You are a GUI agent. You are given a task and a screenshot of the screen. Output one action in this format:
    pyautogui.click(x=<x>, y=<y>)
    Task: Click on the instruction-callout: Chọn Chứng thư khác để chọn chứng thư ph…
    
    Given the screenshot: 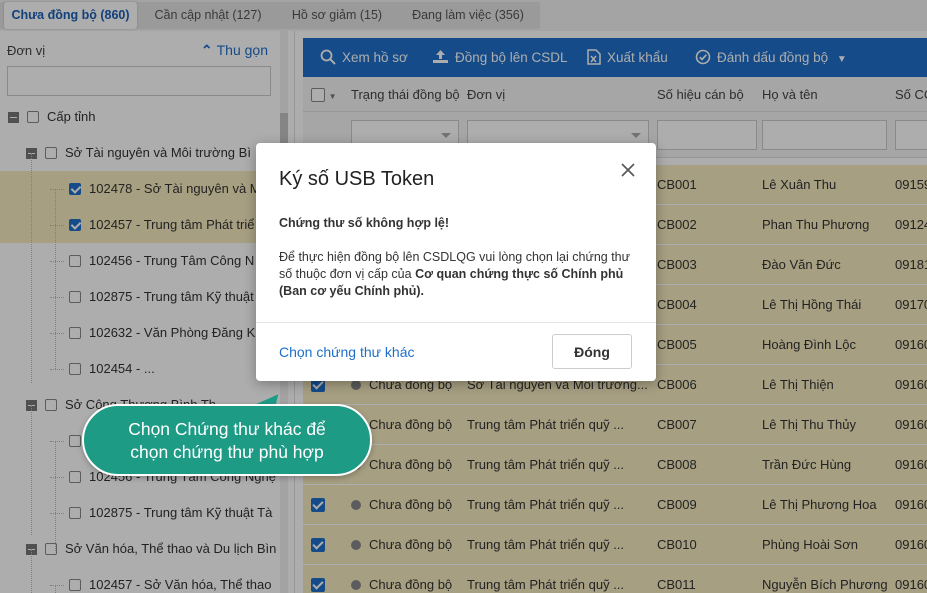 What is the action you would take?
    pyautogui.click(x=227, y=440)
    